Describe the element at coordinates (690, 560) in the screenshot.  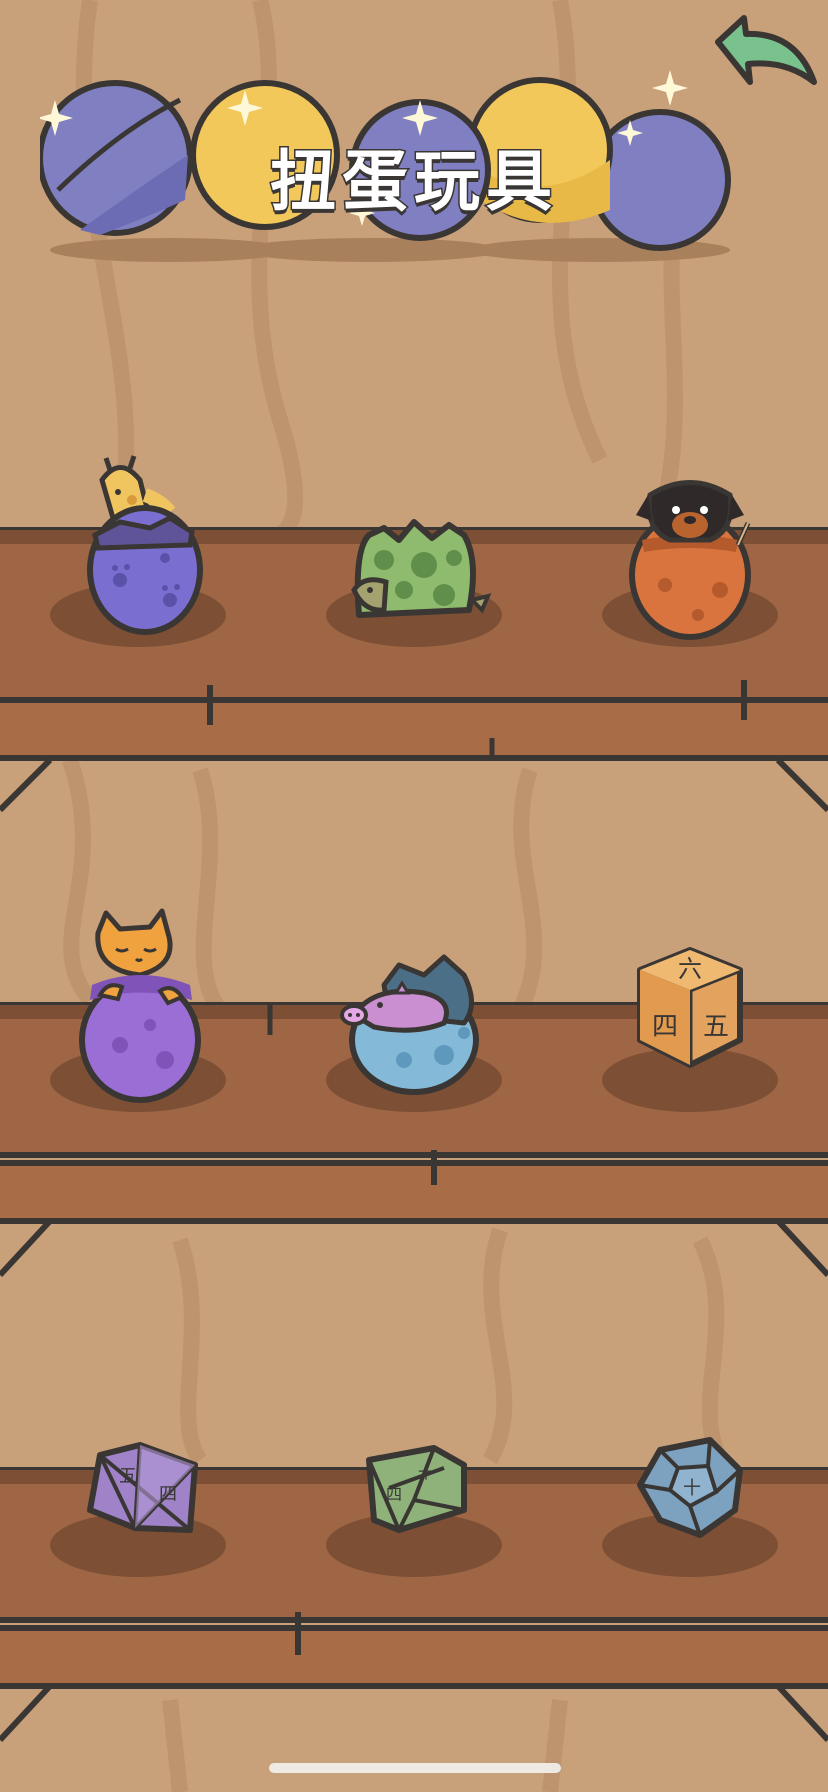
I see `dog-egg-icon` at that location.